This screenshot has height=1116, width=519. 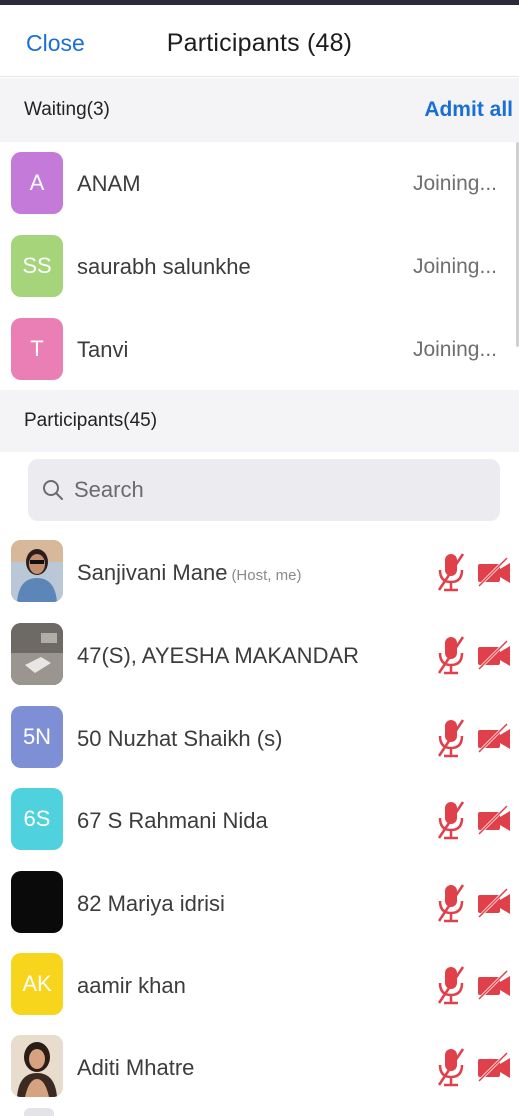 I want to click on search-box, so click(x=264, y=490).